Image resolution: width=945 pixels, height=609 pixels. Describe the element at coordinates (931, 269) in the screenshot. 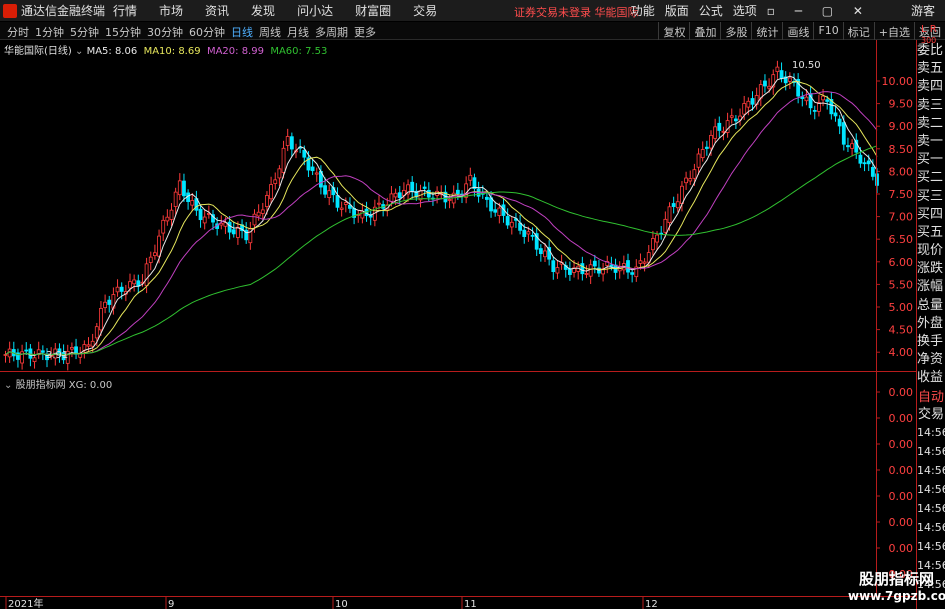

I see `side-item-change: 涨跌` at that location.